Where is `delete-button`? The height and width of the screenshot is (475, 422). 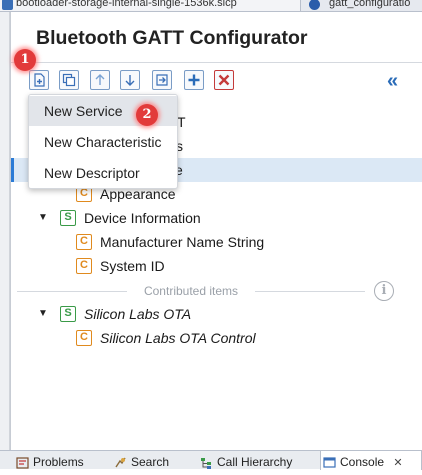
delete-button is located at coordinates (224, 80).